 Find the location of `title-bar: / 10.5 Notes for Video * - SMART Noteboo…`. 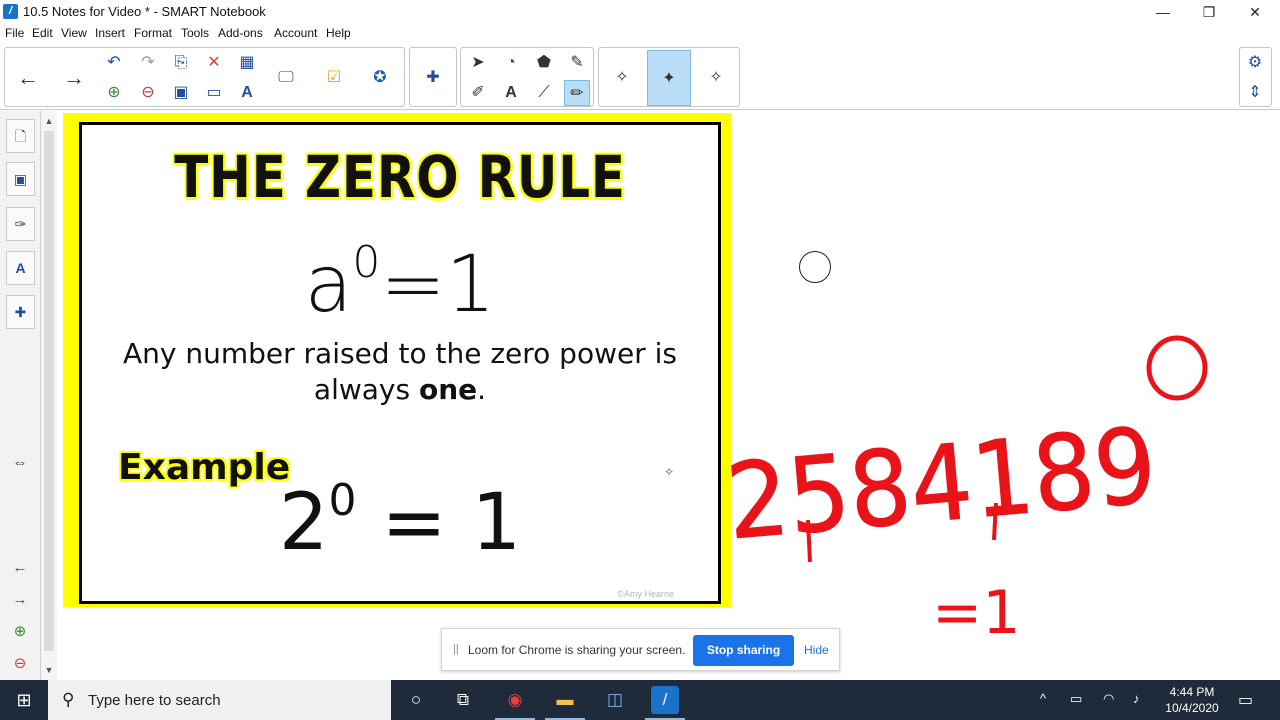

title-bar: / 10.5 Notes for Video * - SMART Noteboo… is located at coordinates (640, 12).